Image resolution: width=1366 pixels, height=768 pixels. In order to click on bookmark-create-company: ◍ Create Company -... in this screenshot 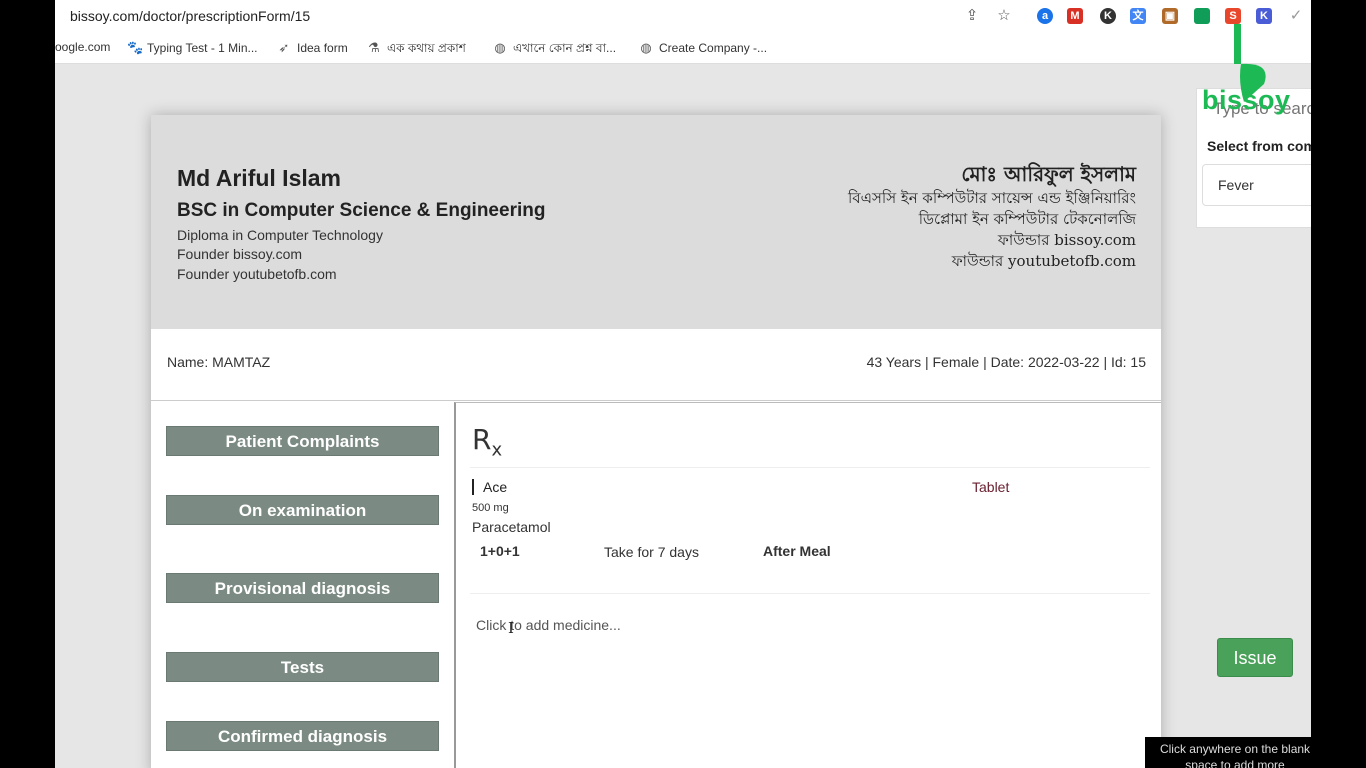, I will do `click(703, 48)`.